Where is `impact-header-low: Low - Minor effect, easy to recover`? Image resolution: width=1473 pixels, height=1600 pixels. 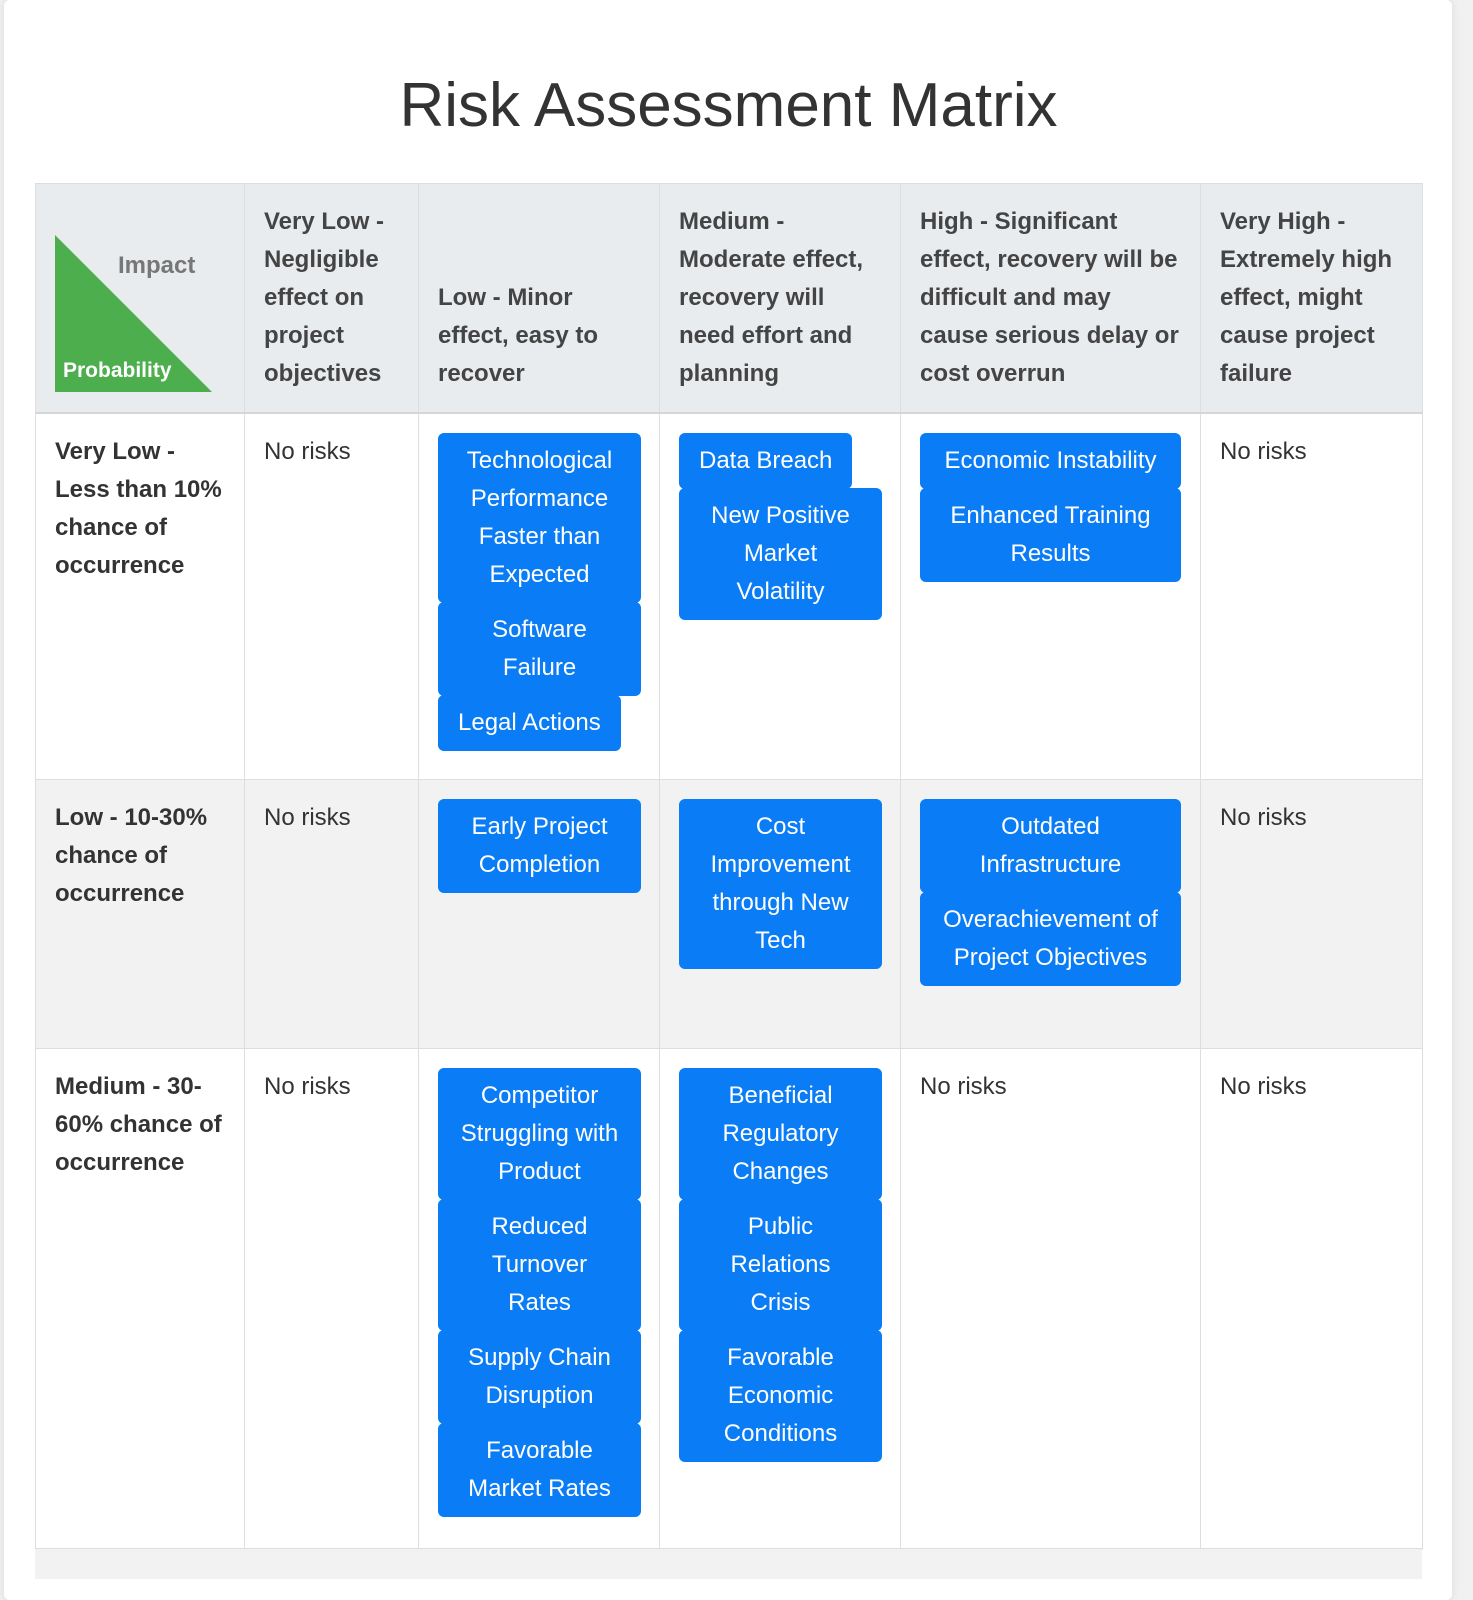
impact-header-low: Low - Minor effect, easy to recover is located at coordinates (539, 298).